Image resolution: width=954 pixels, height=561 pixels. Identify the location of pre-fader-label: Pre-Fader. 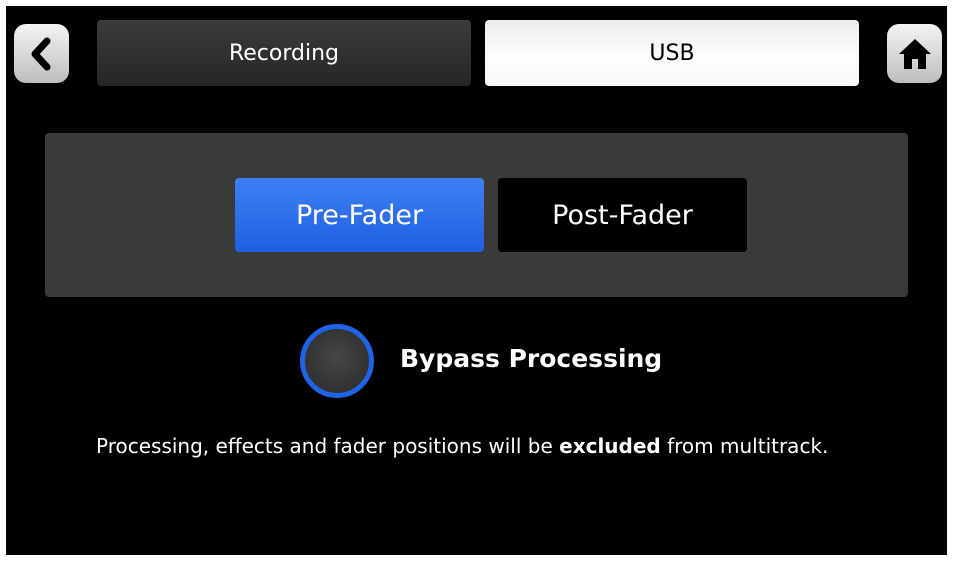
(359, 215).